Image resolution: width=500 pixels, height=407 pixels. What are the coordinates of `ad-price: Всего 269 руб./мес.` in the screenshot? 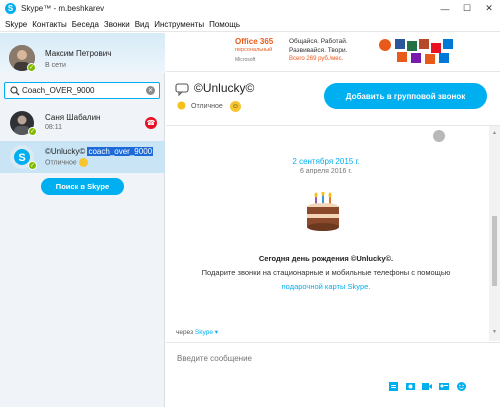 It's located at (316, 59).